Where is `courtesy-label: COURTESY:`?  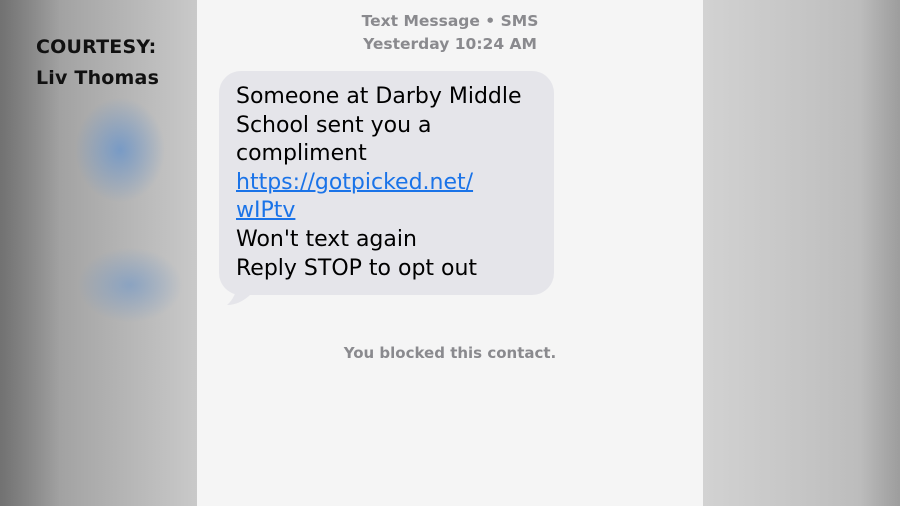 courtesy-label: COURTESY: is located at coordinates (96, 47).